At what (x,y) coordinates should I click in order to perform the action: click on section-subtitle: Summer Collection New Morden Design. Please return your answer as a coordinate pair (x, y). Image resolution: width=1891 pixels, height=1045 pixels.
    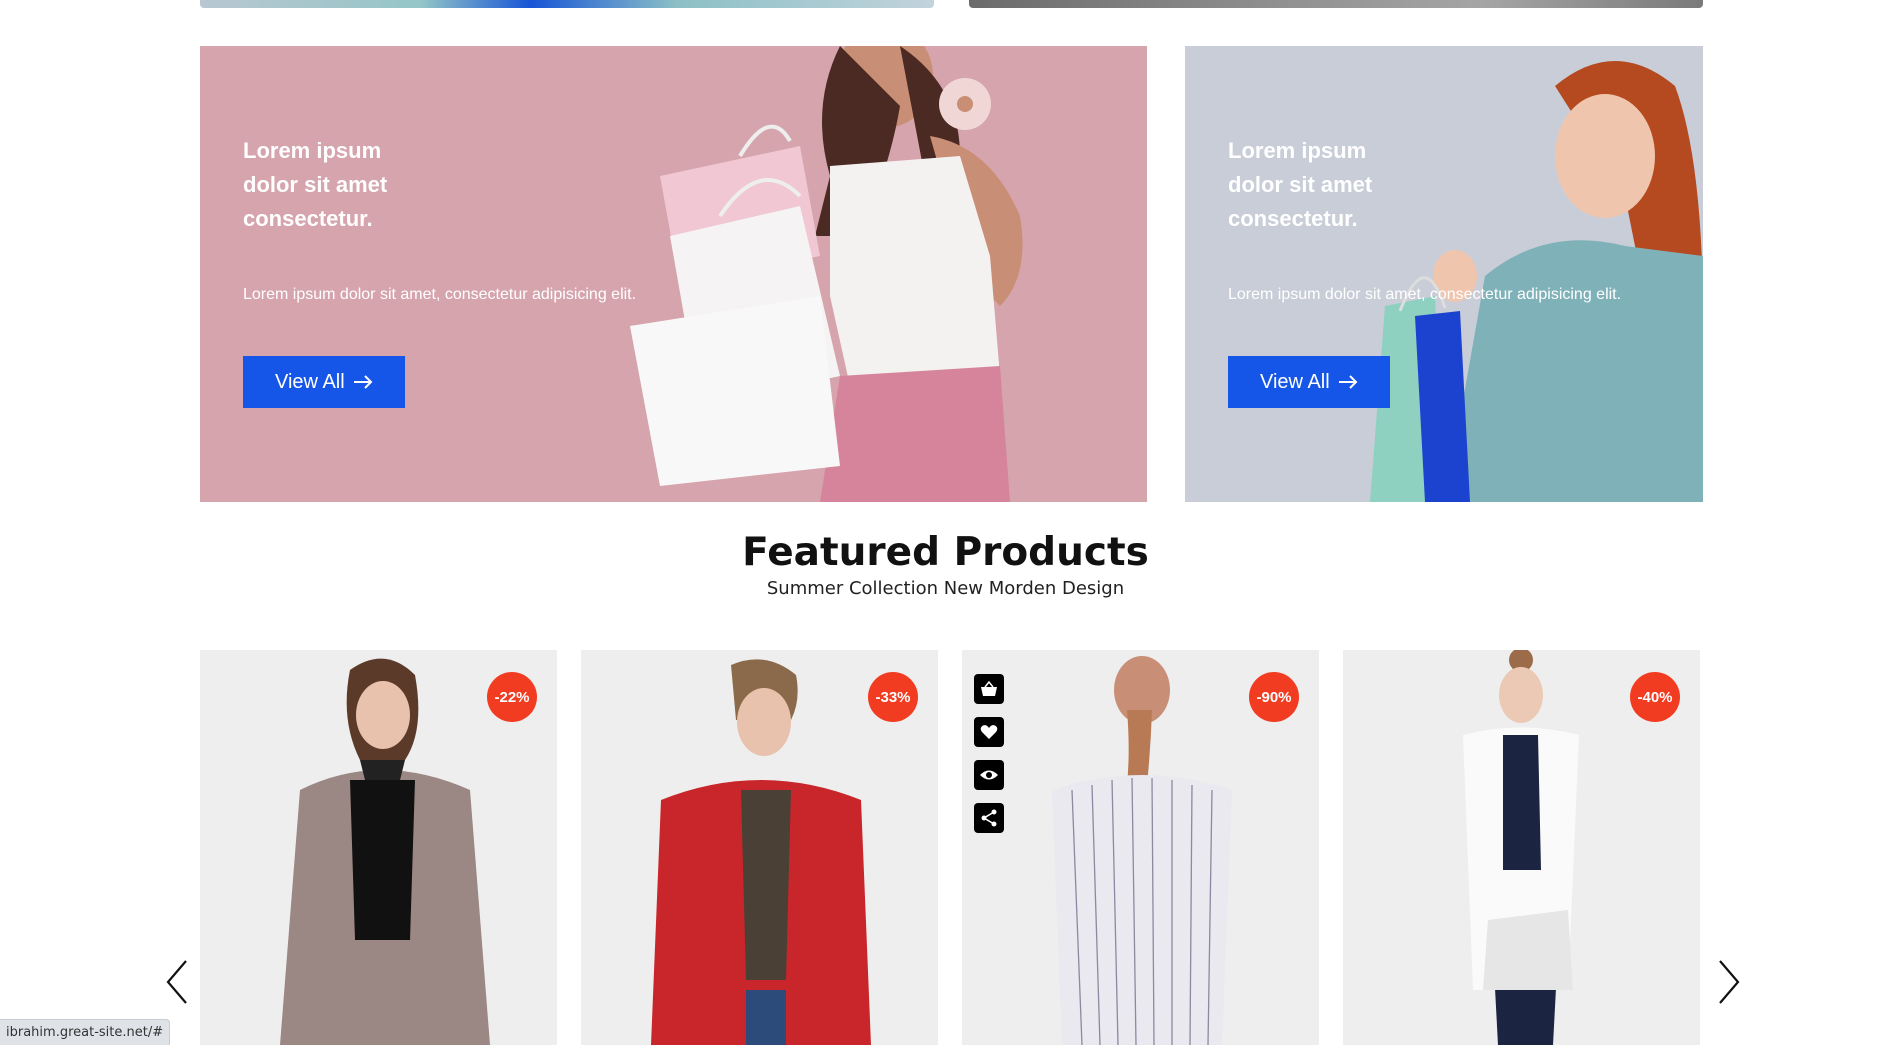
    Looking at the image, I should click on (945, 588).